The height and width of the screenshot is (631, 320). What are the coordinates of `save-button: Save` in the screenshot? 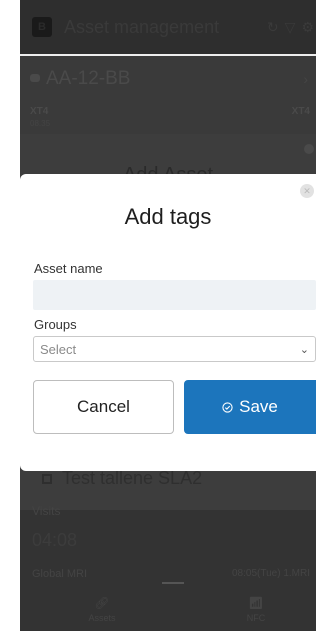 It's located at (250, 407).